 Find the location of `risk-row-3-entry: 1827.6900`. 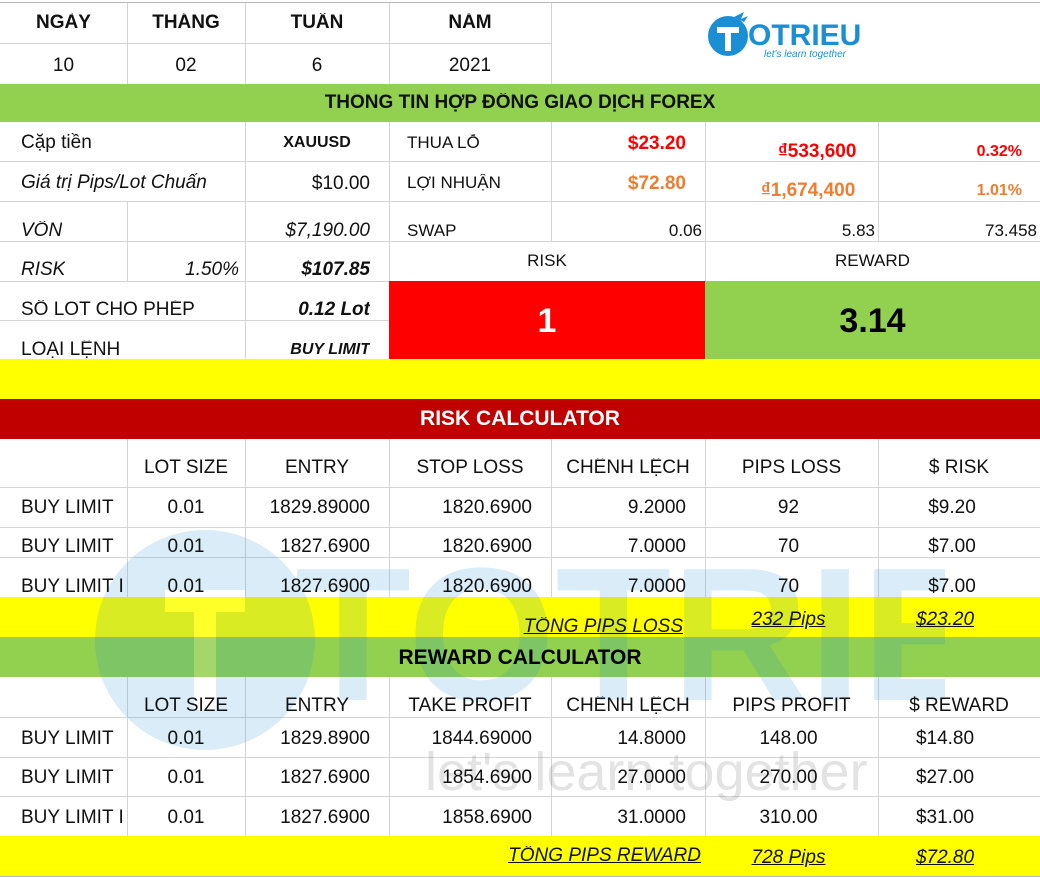

risk-row-3-entry: 1827.6900 is located at coordinates (325, 586).